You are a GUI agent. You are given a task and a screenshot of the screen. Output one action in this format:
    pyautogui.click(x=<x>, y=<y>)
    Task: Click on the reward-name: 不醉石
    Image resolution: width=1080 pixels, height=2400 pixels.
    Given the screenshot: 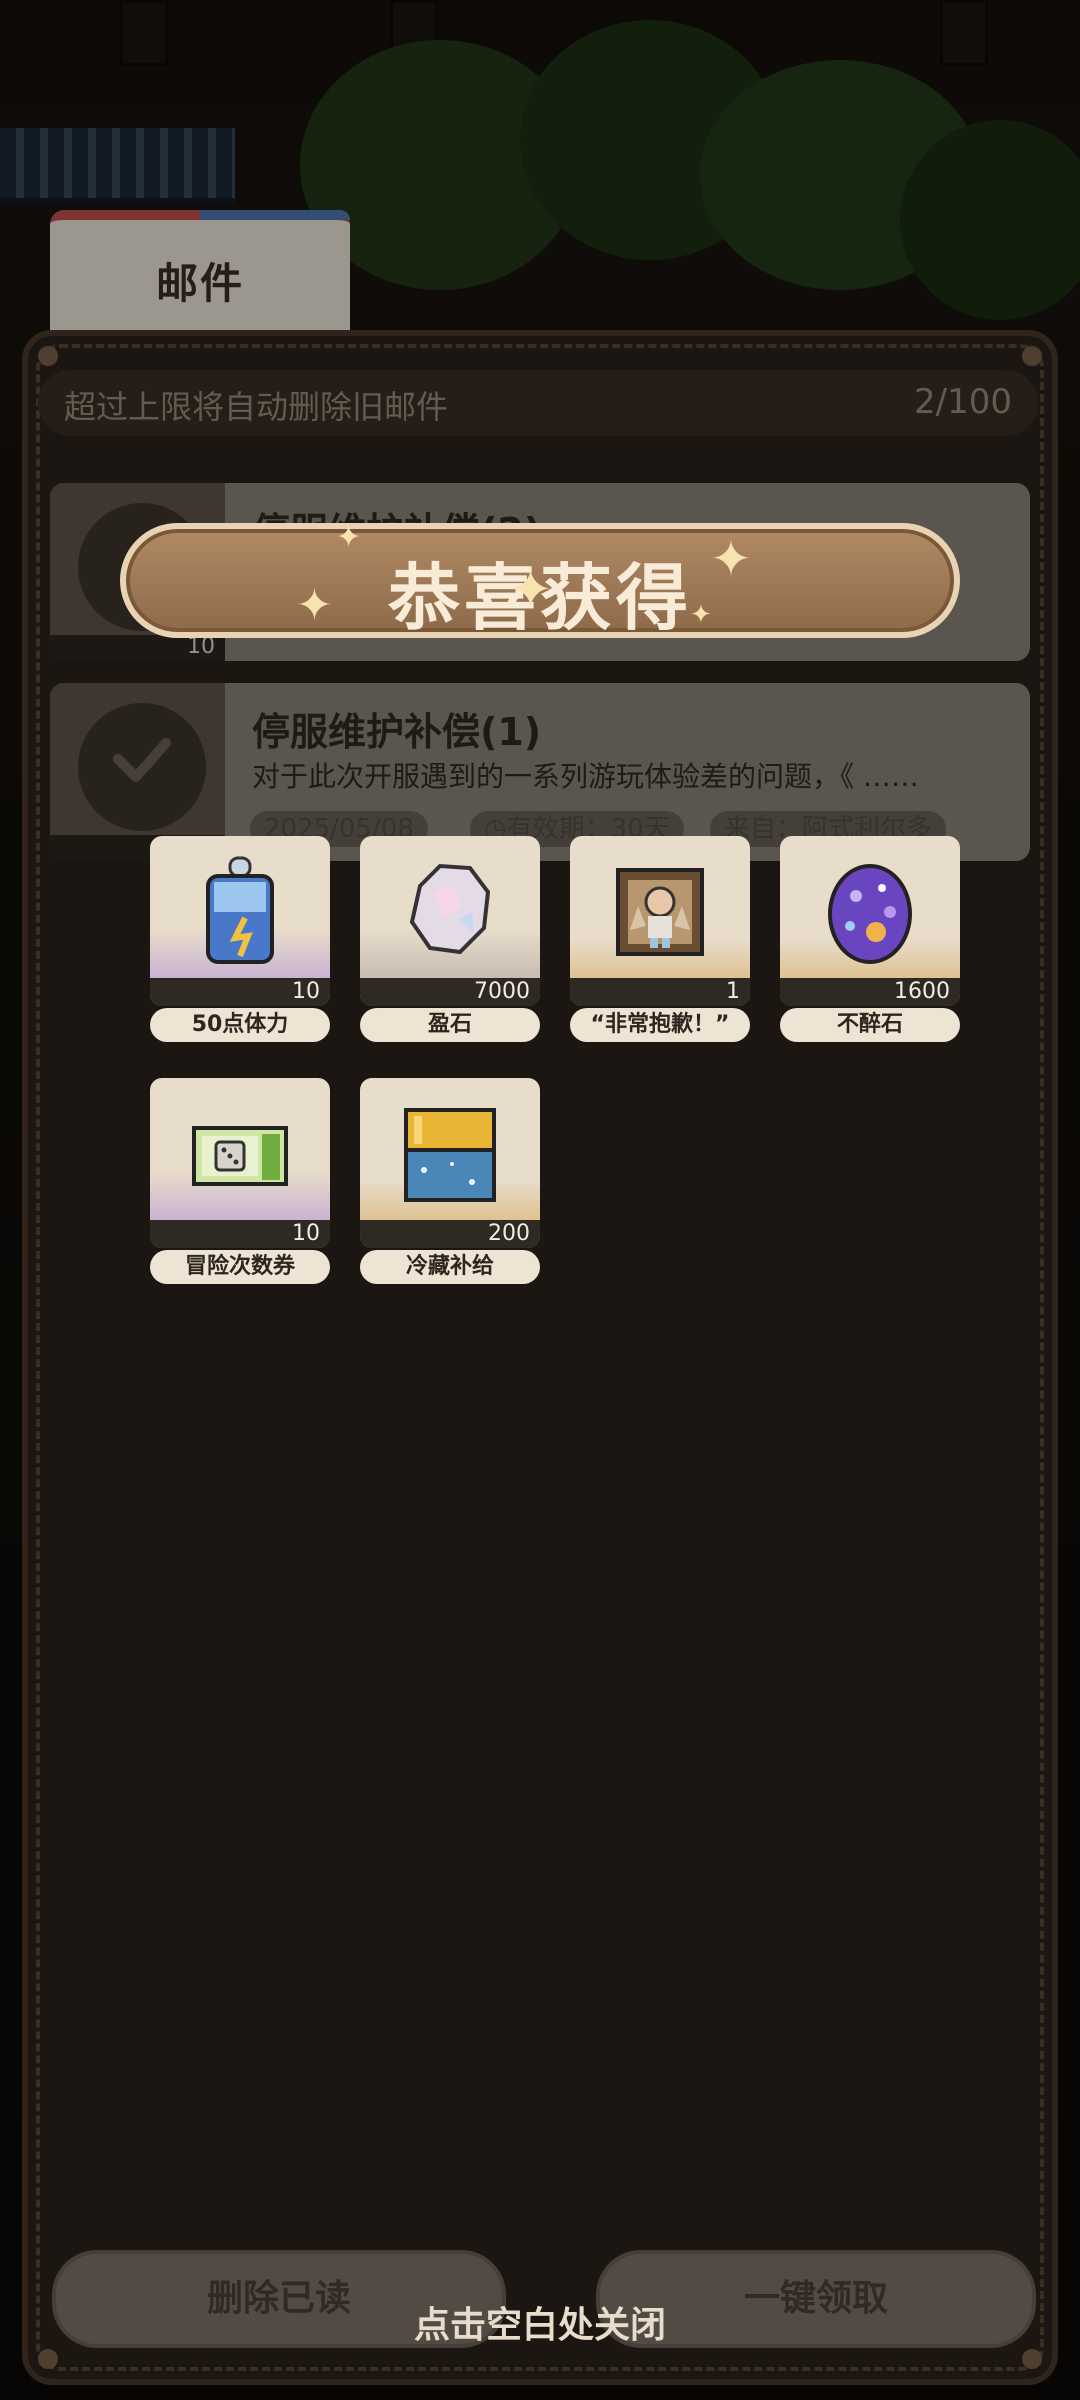 What is the action you would take?
    pyautogui.click(x=870, y=1025)
    